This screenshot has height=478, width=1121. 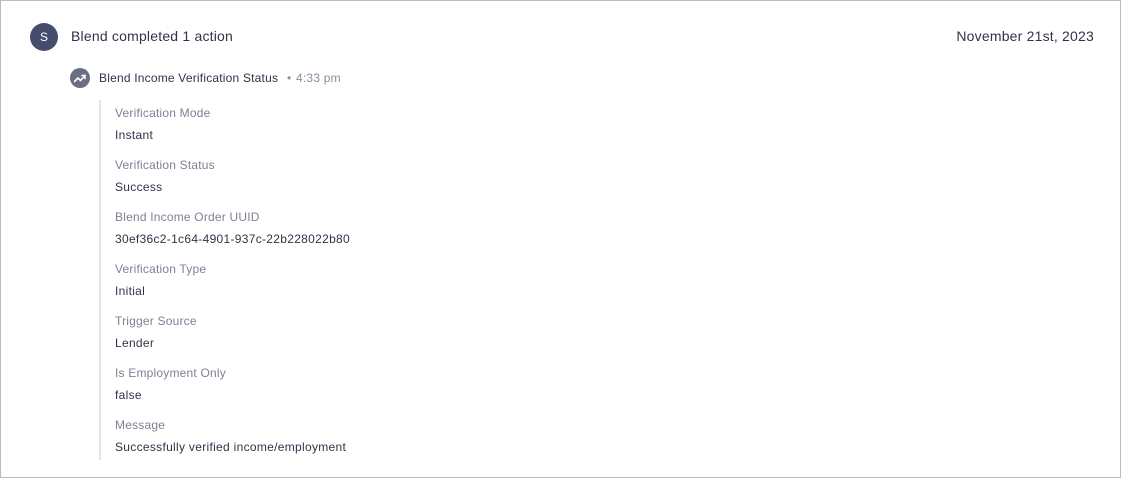 I want to click on field-value: Initial, so click(x=130, y=291).